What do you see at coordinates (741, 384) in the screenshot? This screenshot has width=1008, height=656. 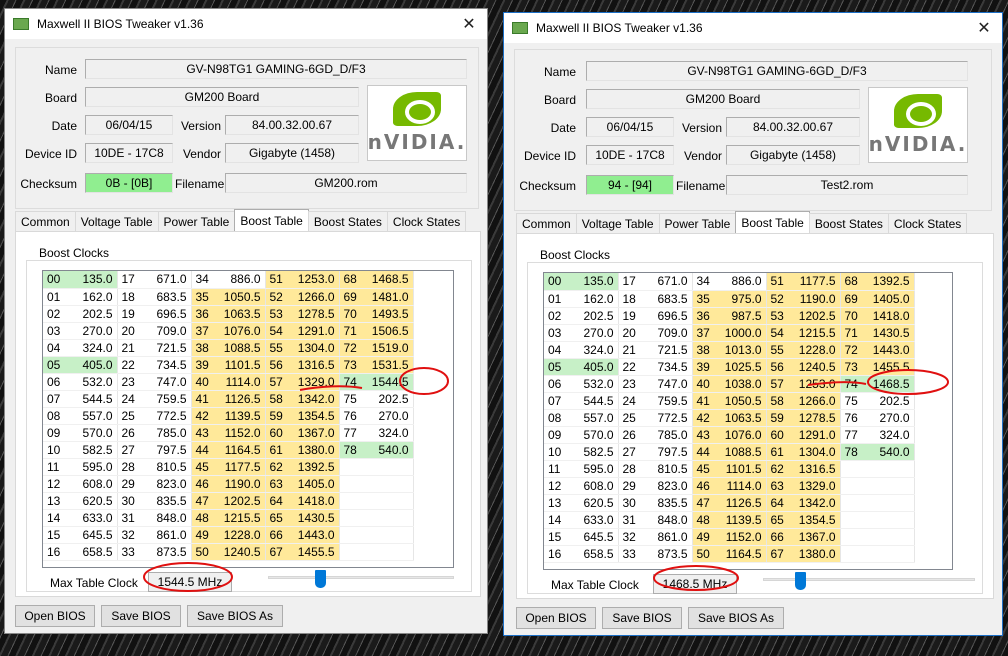 I see `boost-clock-cell: 1038.0` at bounding box center [741, 384].